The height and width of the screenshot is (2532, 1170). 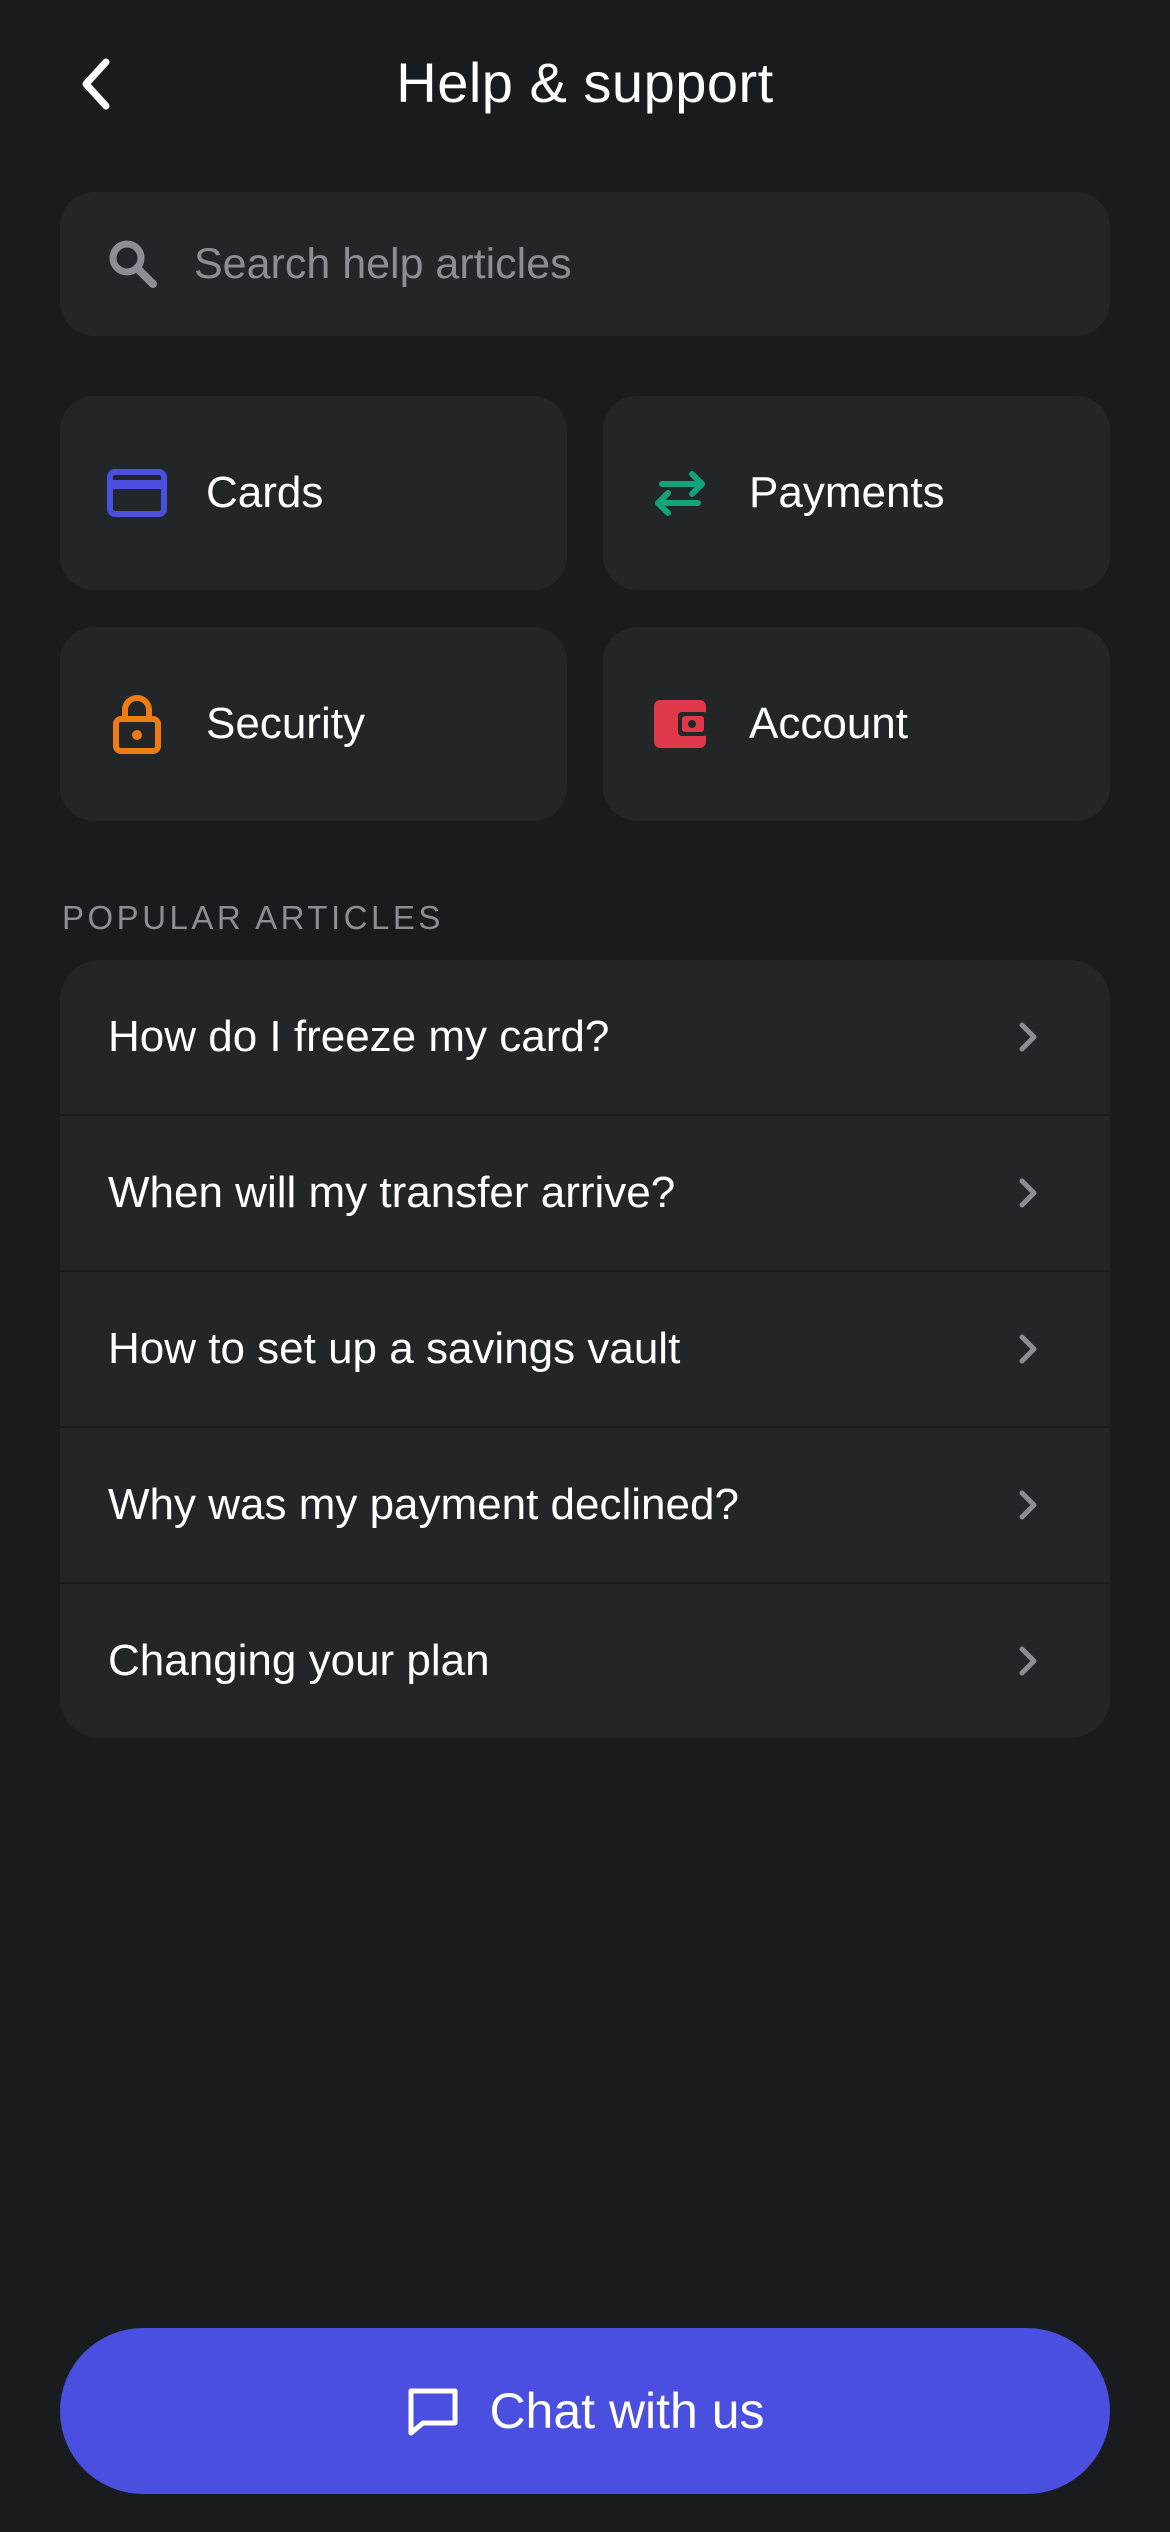 I want to click on chat-button-label: Chat with us, so click(x=627, y=2411).